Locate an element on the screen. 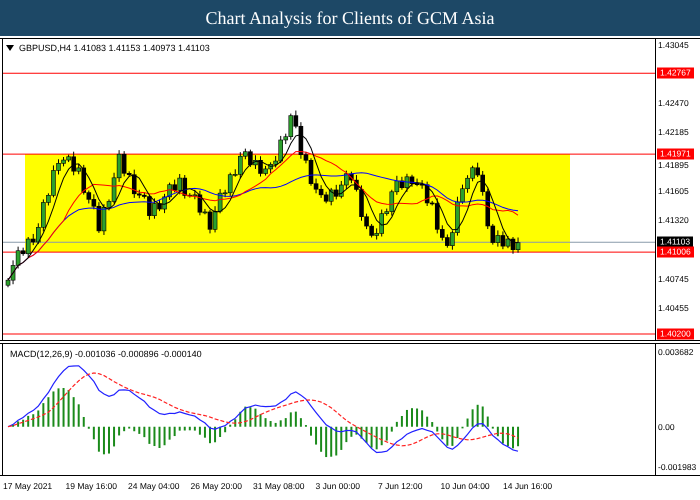 The image size is (700, 500). page-title: Chart Analysis for Clients of GCM Asia is located at coordinates (350, 18).